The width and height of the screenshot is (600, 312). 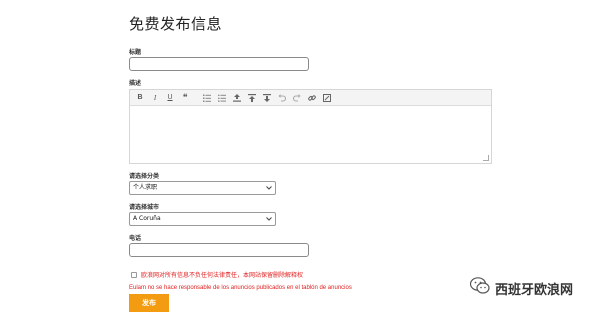 I want to click on title-label: 标题, so click(x=135, y=52).